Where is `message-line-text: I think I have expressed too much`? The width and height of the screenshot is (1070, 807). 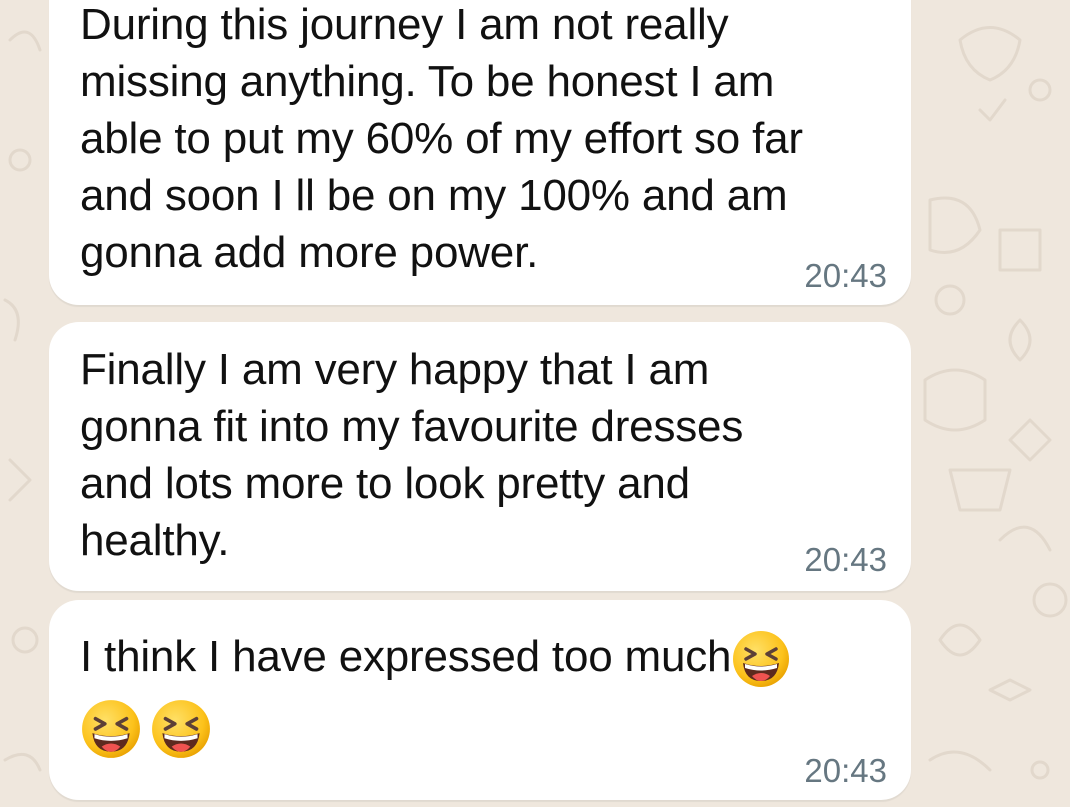
message-line-text: I think I have expressed too much is located at coordinates (406, 656).